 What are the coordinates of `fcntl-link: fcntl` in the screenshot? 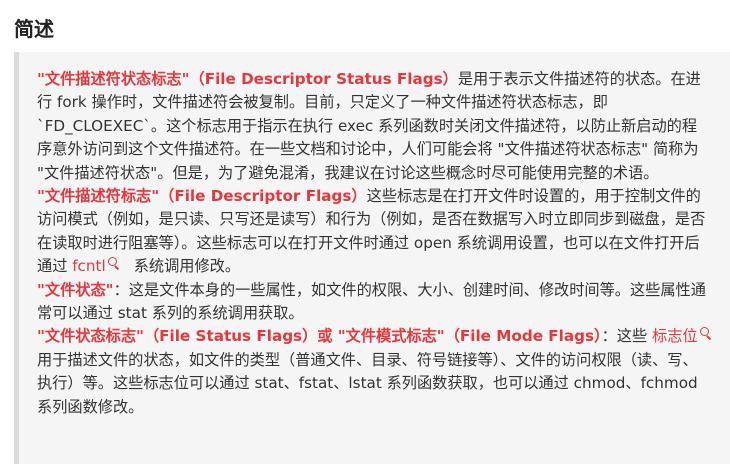 It's located at (89, 266).